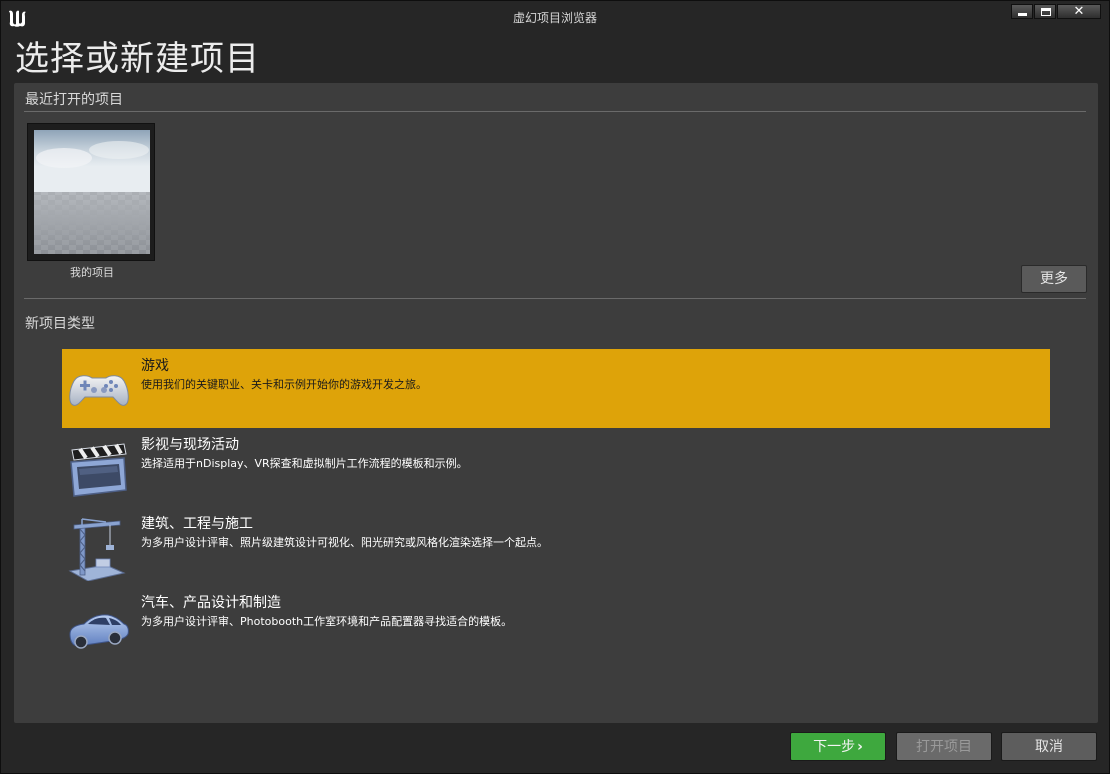 This screenshot has width=1110, height=774. I want to click on category-description: 使用我们的关键职业、关卡和示例开始你的游戏开发之旅。, so click(284, 384).